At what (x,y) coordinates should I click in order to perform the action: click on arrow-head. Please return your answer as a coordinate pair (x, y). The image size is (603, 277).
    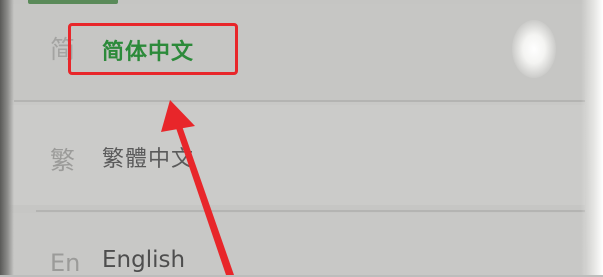
    Looking at the image, I should click on (178, 116).